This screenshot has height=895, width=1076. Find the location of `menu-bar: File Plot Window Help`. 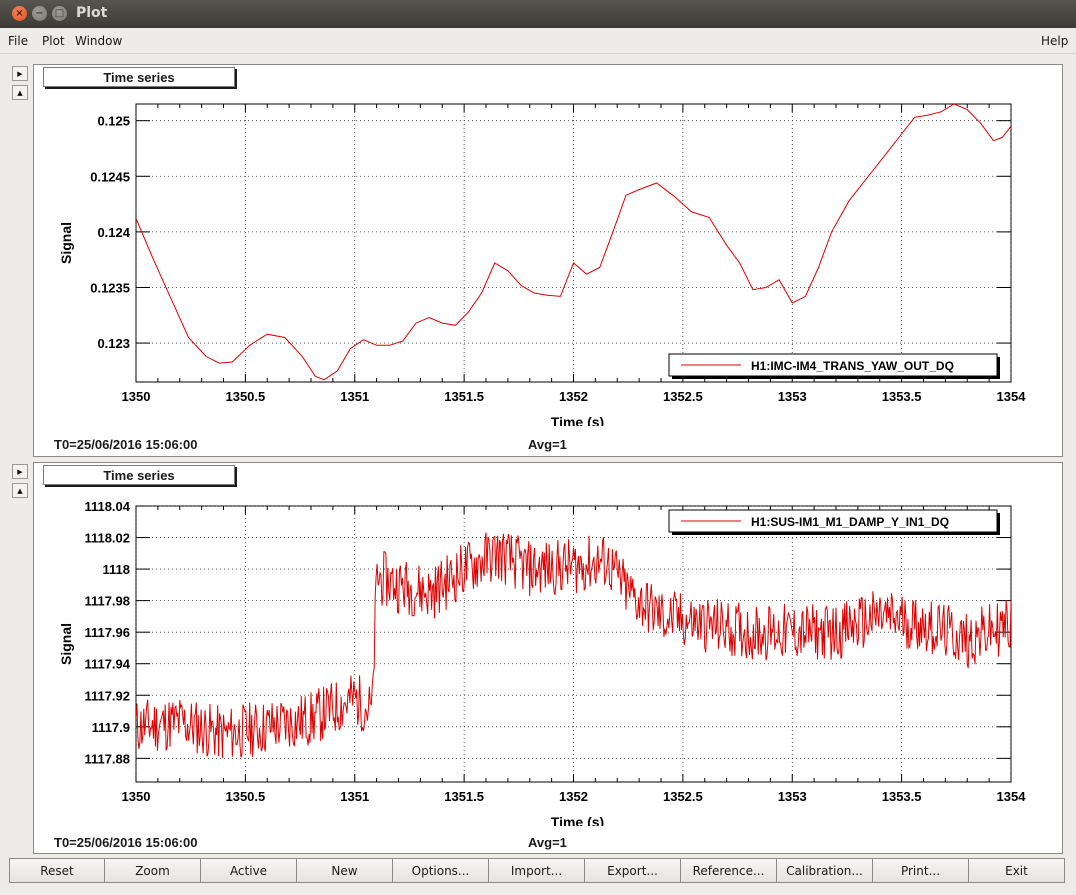

menu-bar: File Plot Window Help is located at coordinates (538, 41).